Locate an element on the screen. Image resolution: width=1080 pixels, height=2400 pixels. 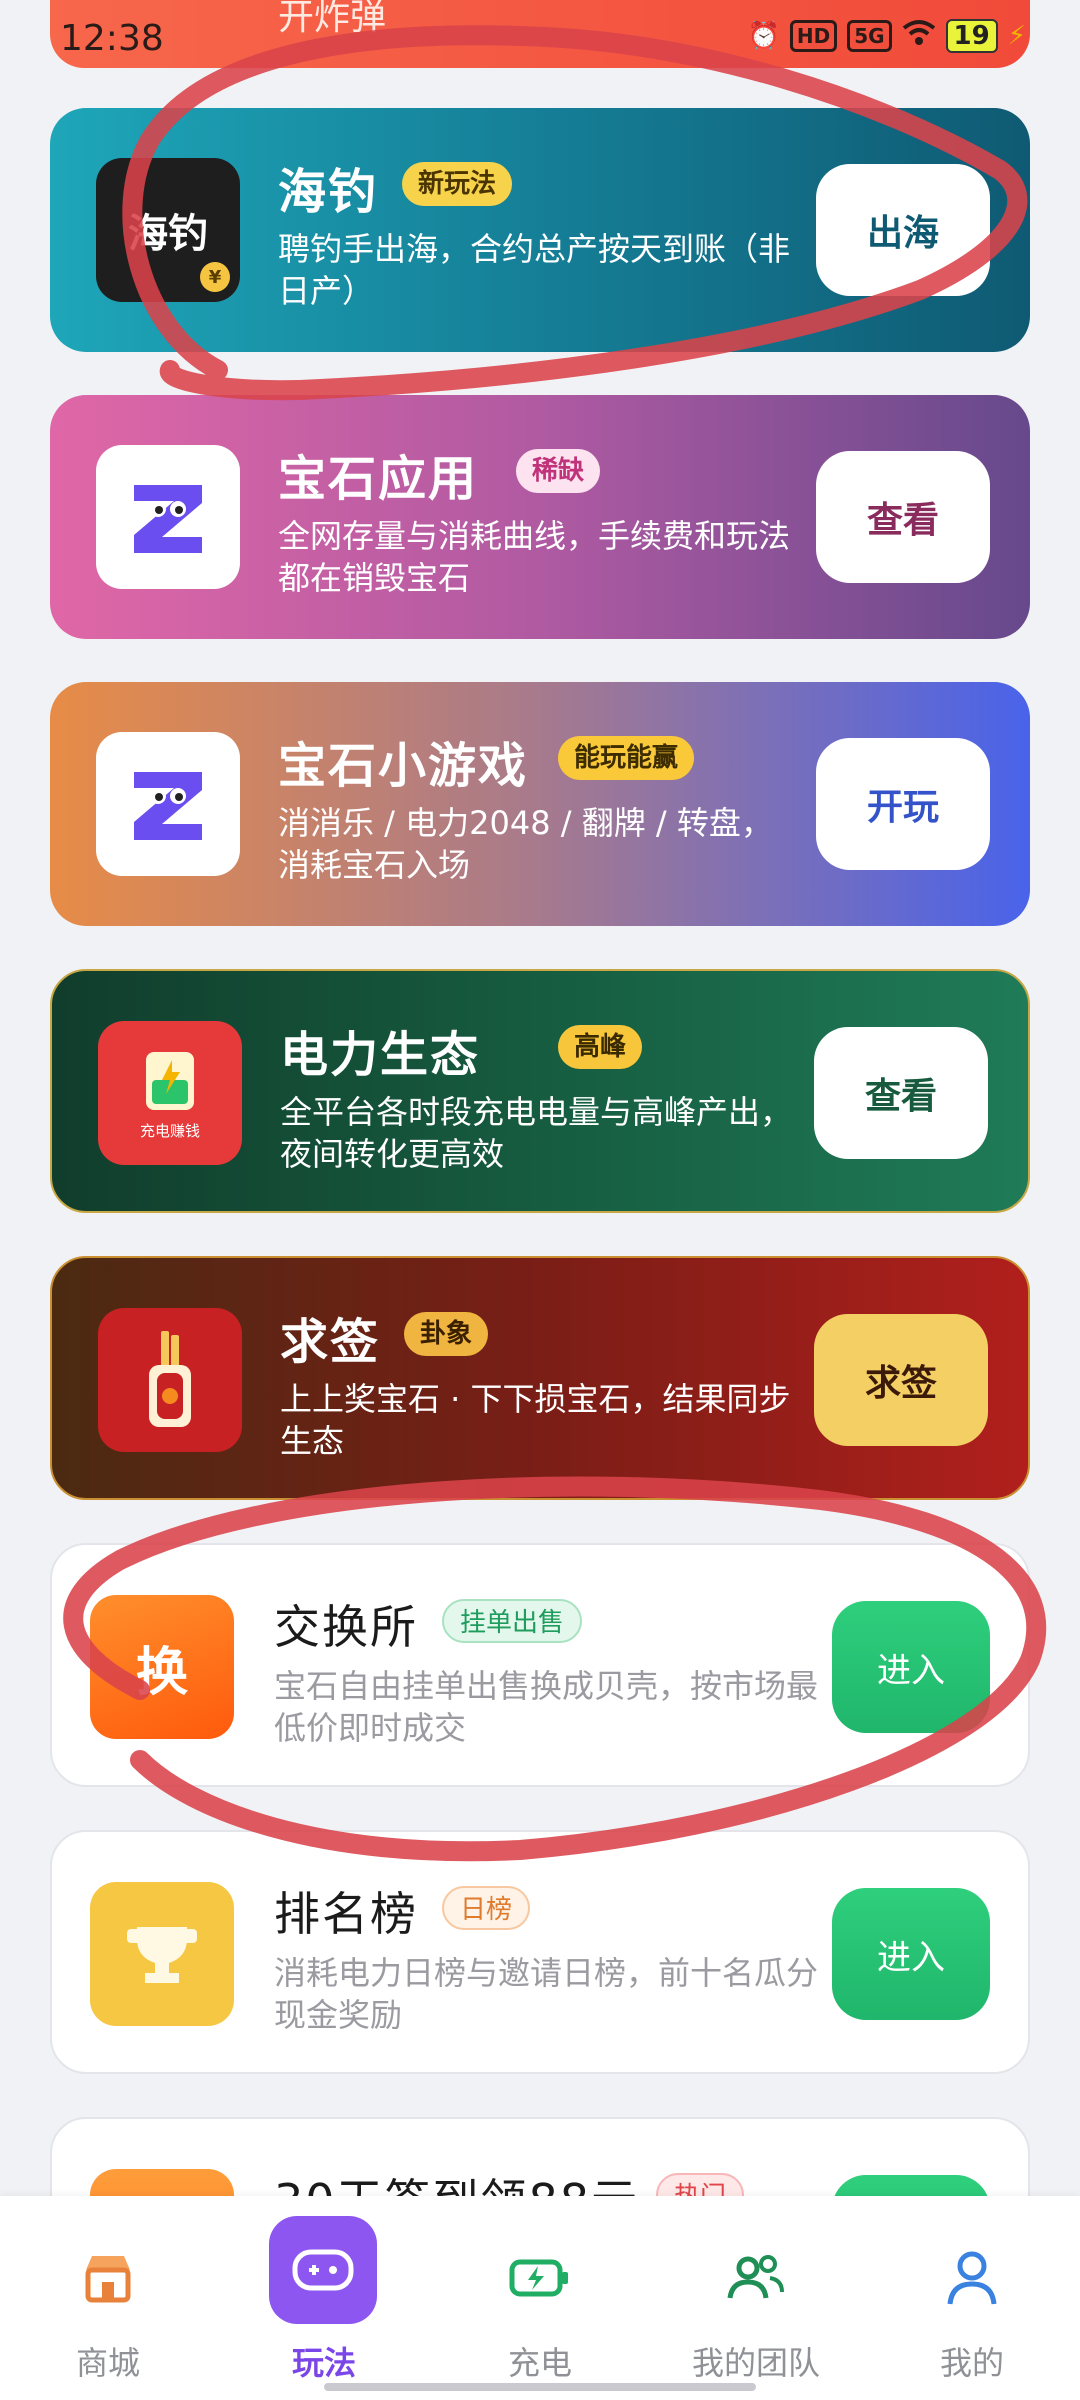
home-indicator is located at coordinates (540, 2387).